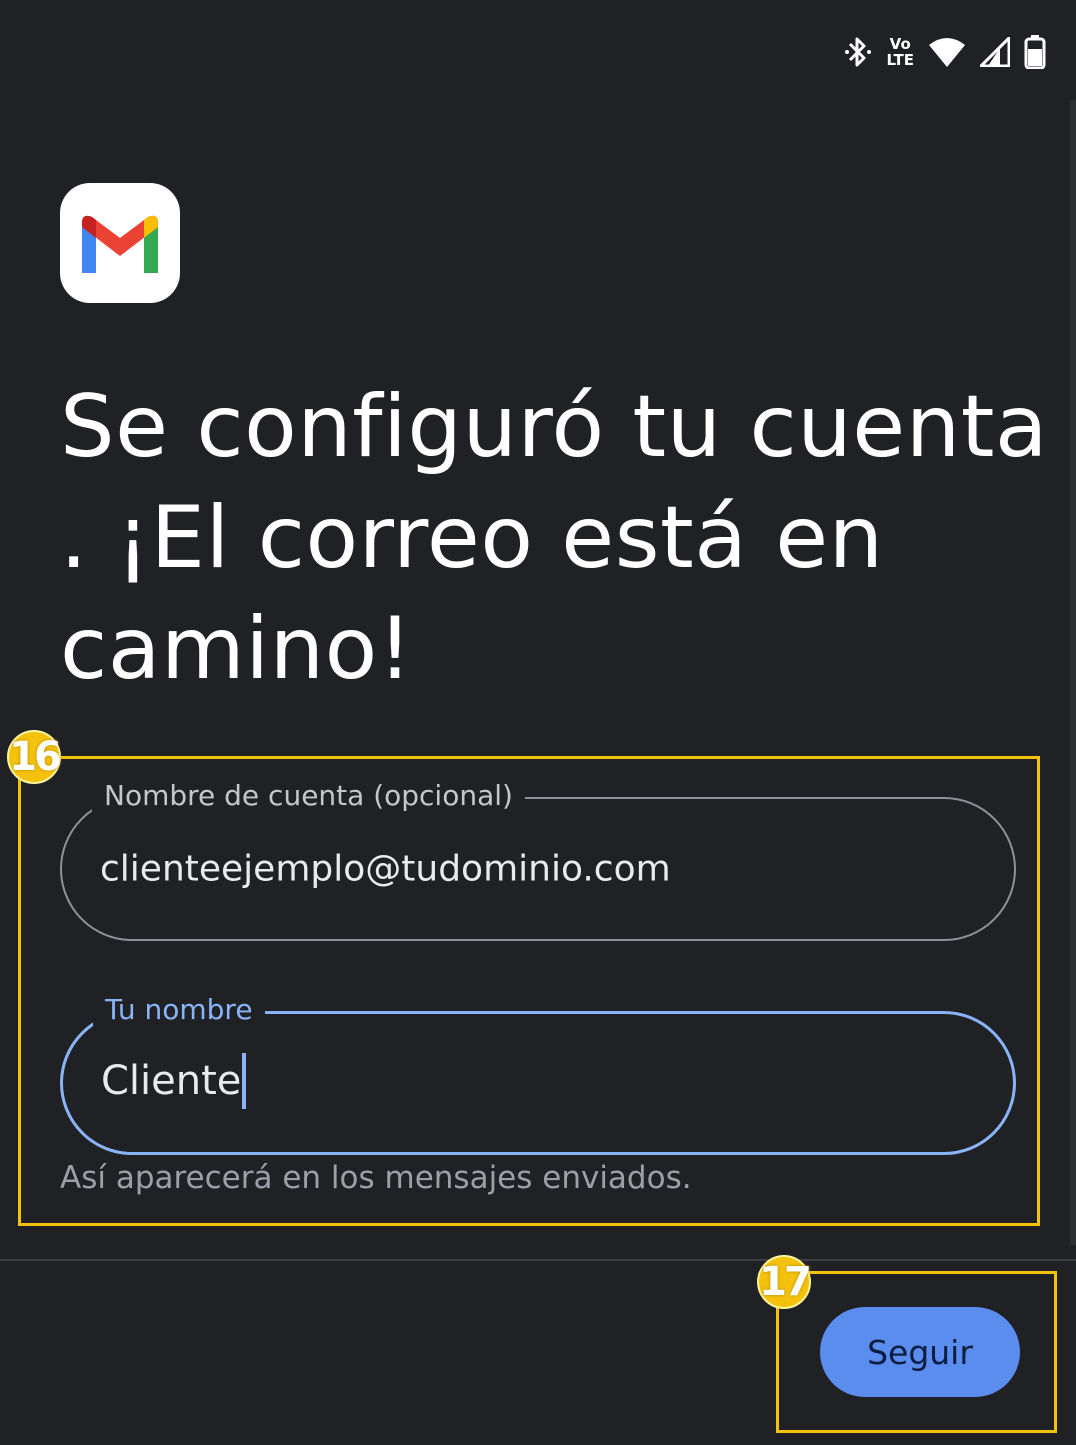 Image resolution: width=1076 pixels, height=1445 pixels. What do you see at coordinates (900, 44) in the screenshot?
I see `volte-top-text: Vo` at bounding box center [900, 44].